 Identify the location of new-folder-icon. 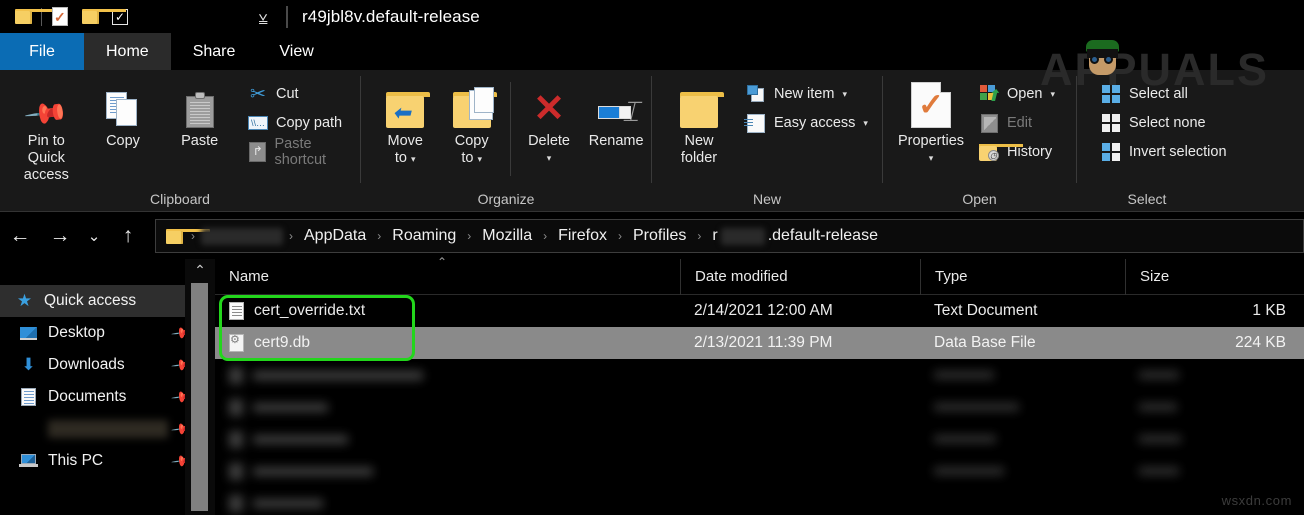
(702, 104).